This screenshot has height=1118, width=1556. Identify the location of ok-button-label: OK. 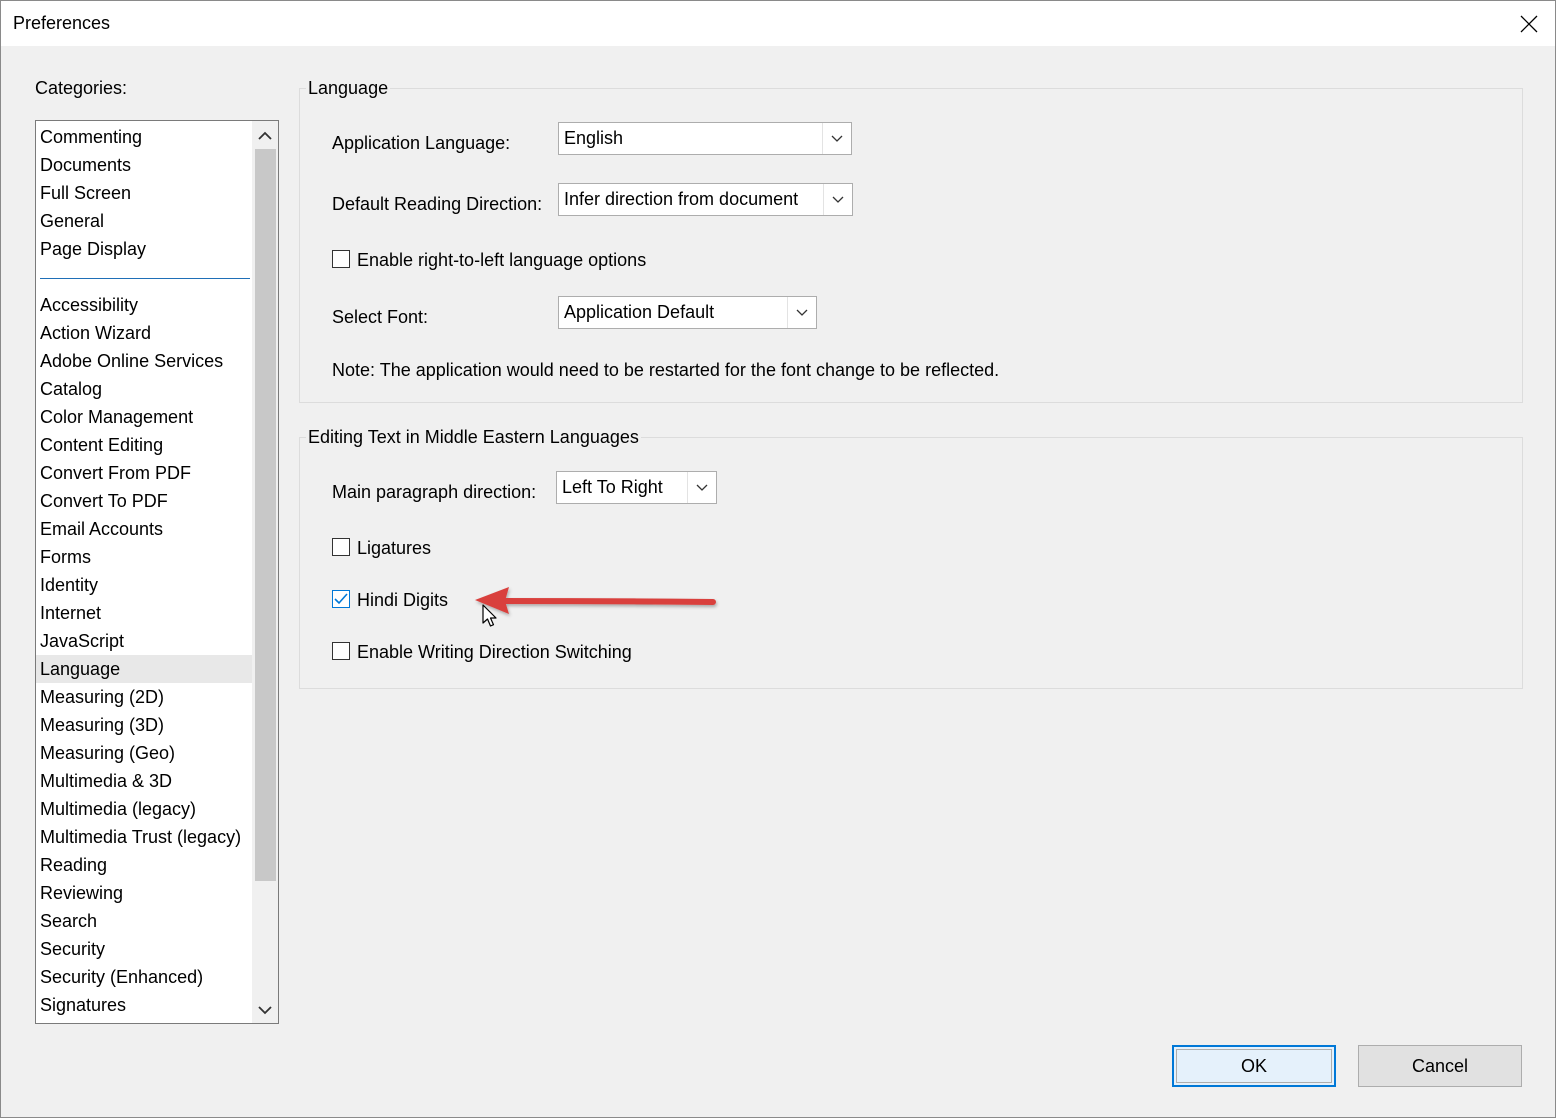
(1253, 1065).